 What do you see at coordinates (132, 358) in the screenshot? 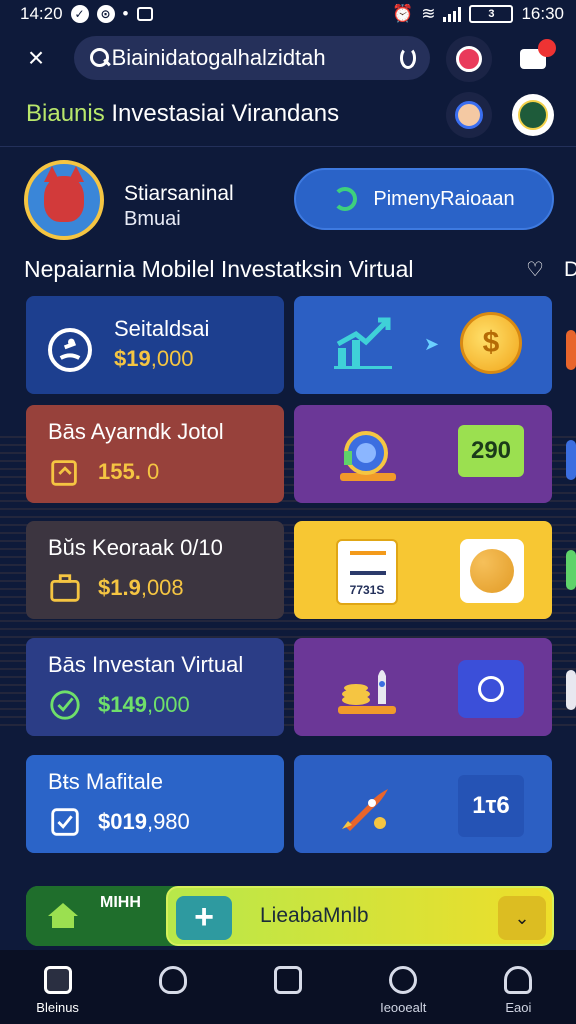
I see `card-value-main: $19` at bounding box center [132, 358].